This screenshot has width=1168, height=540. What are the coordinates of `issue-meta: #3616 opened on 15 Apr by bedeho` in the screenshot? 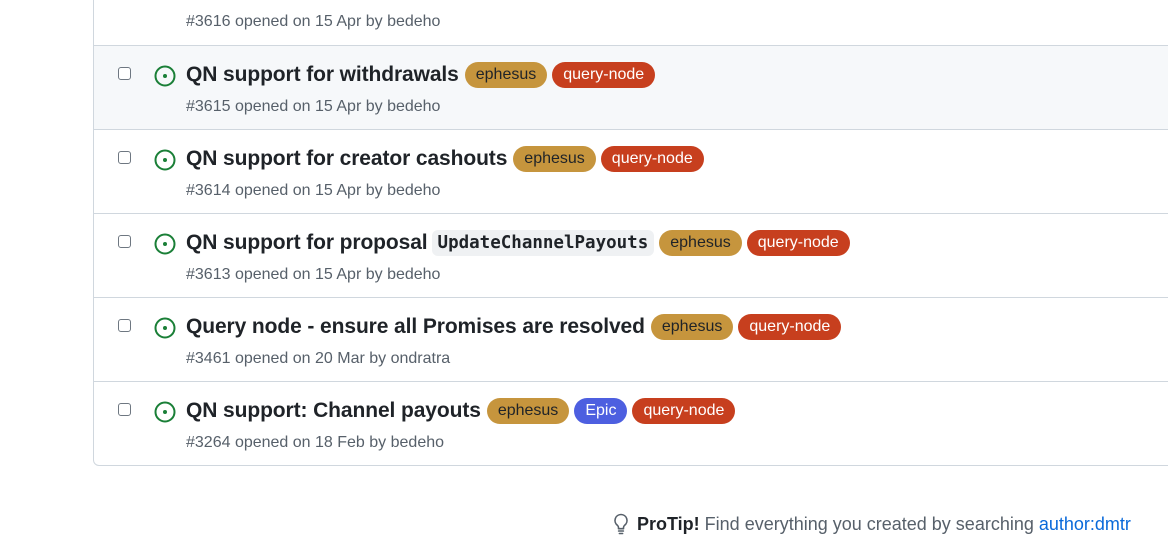 It's located at (313, 21).